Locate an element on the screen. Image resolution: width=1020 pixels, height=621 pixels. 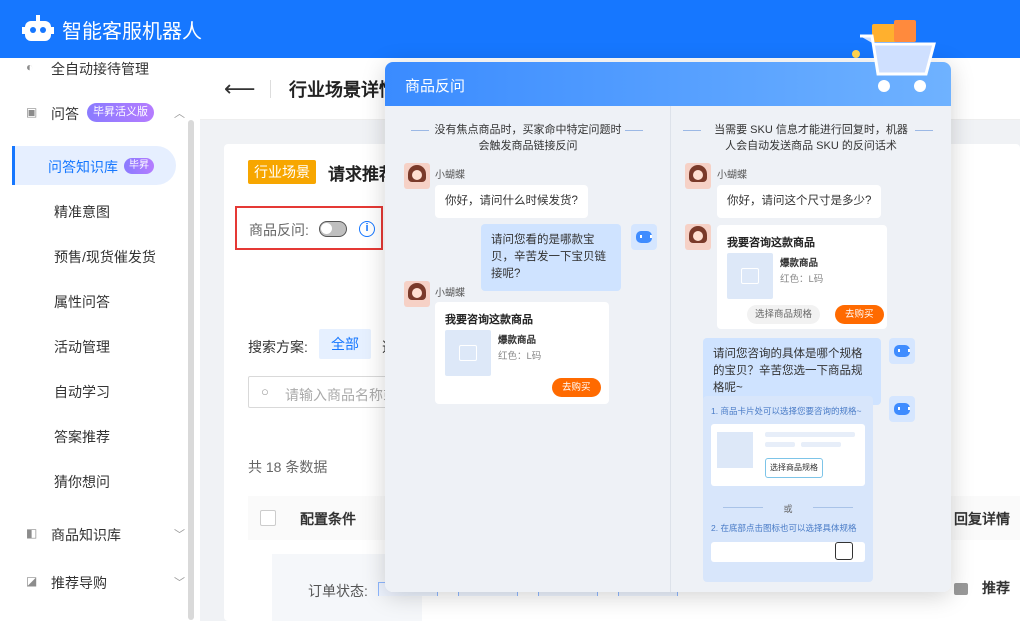
product-question-switch is located at coordinates (333, 229).